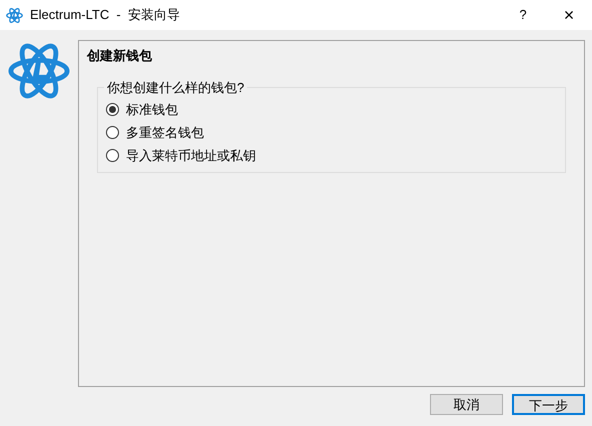 The width and height of the screenshot is (592, 426). What do you see at coordinates (548, 404) in the screenshot?
I see `next-button: 下一步` at bounding box center [548, 404].